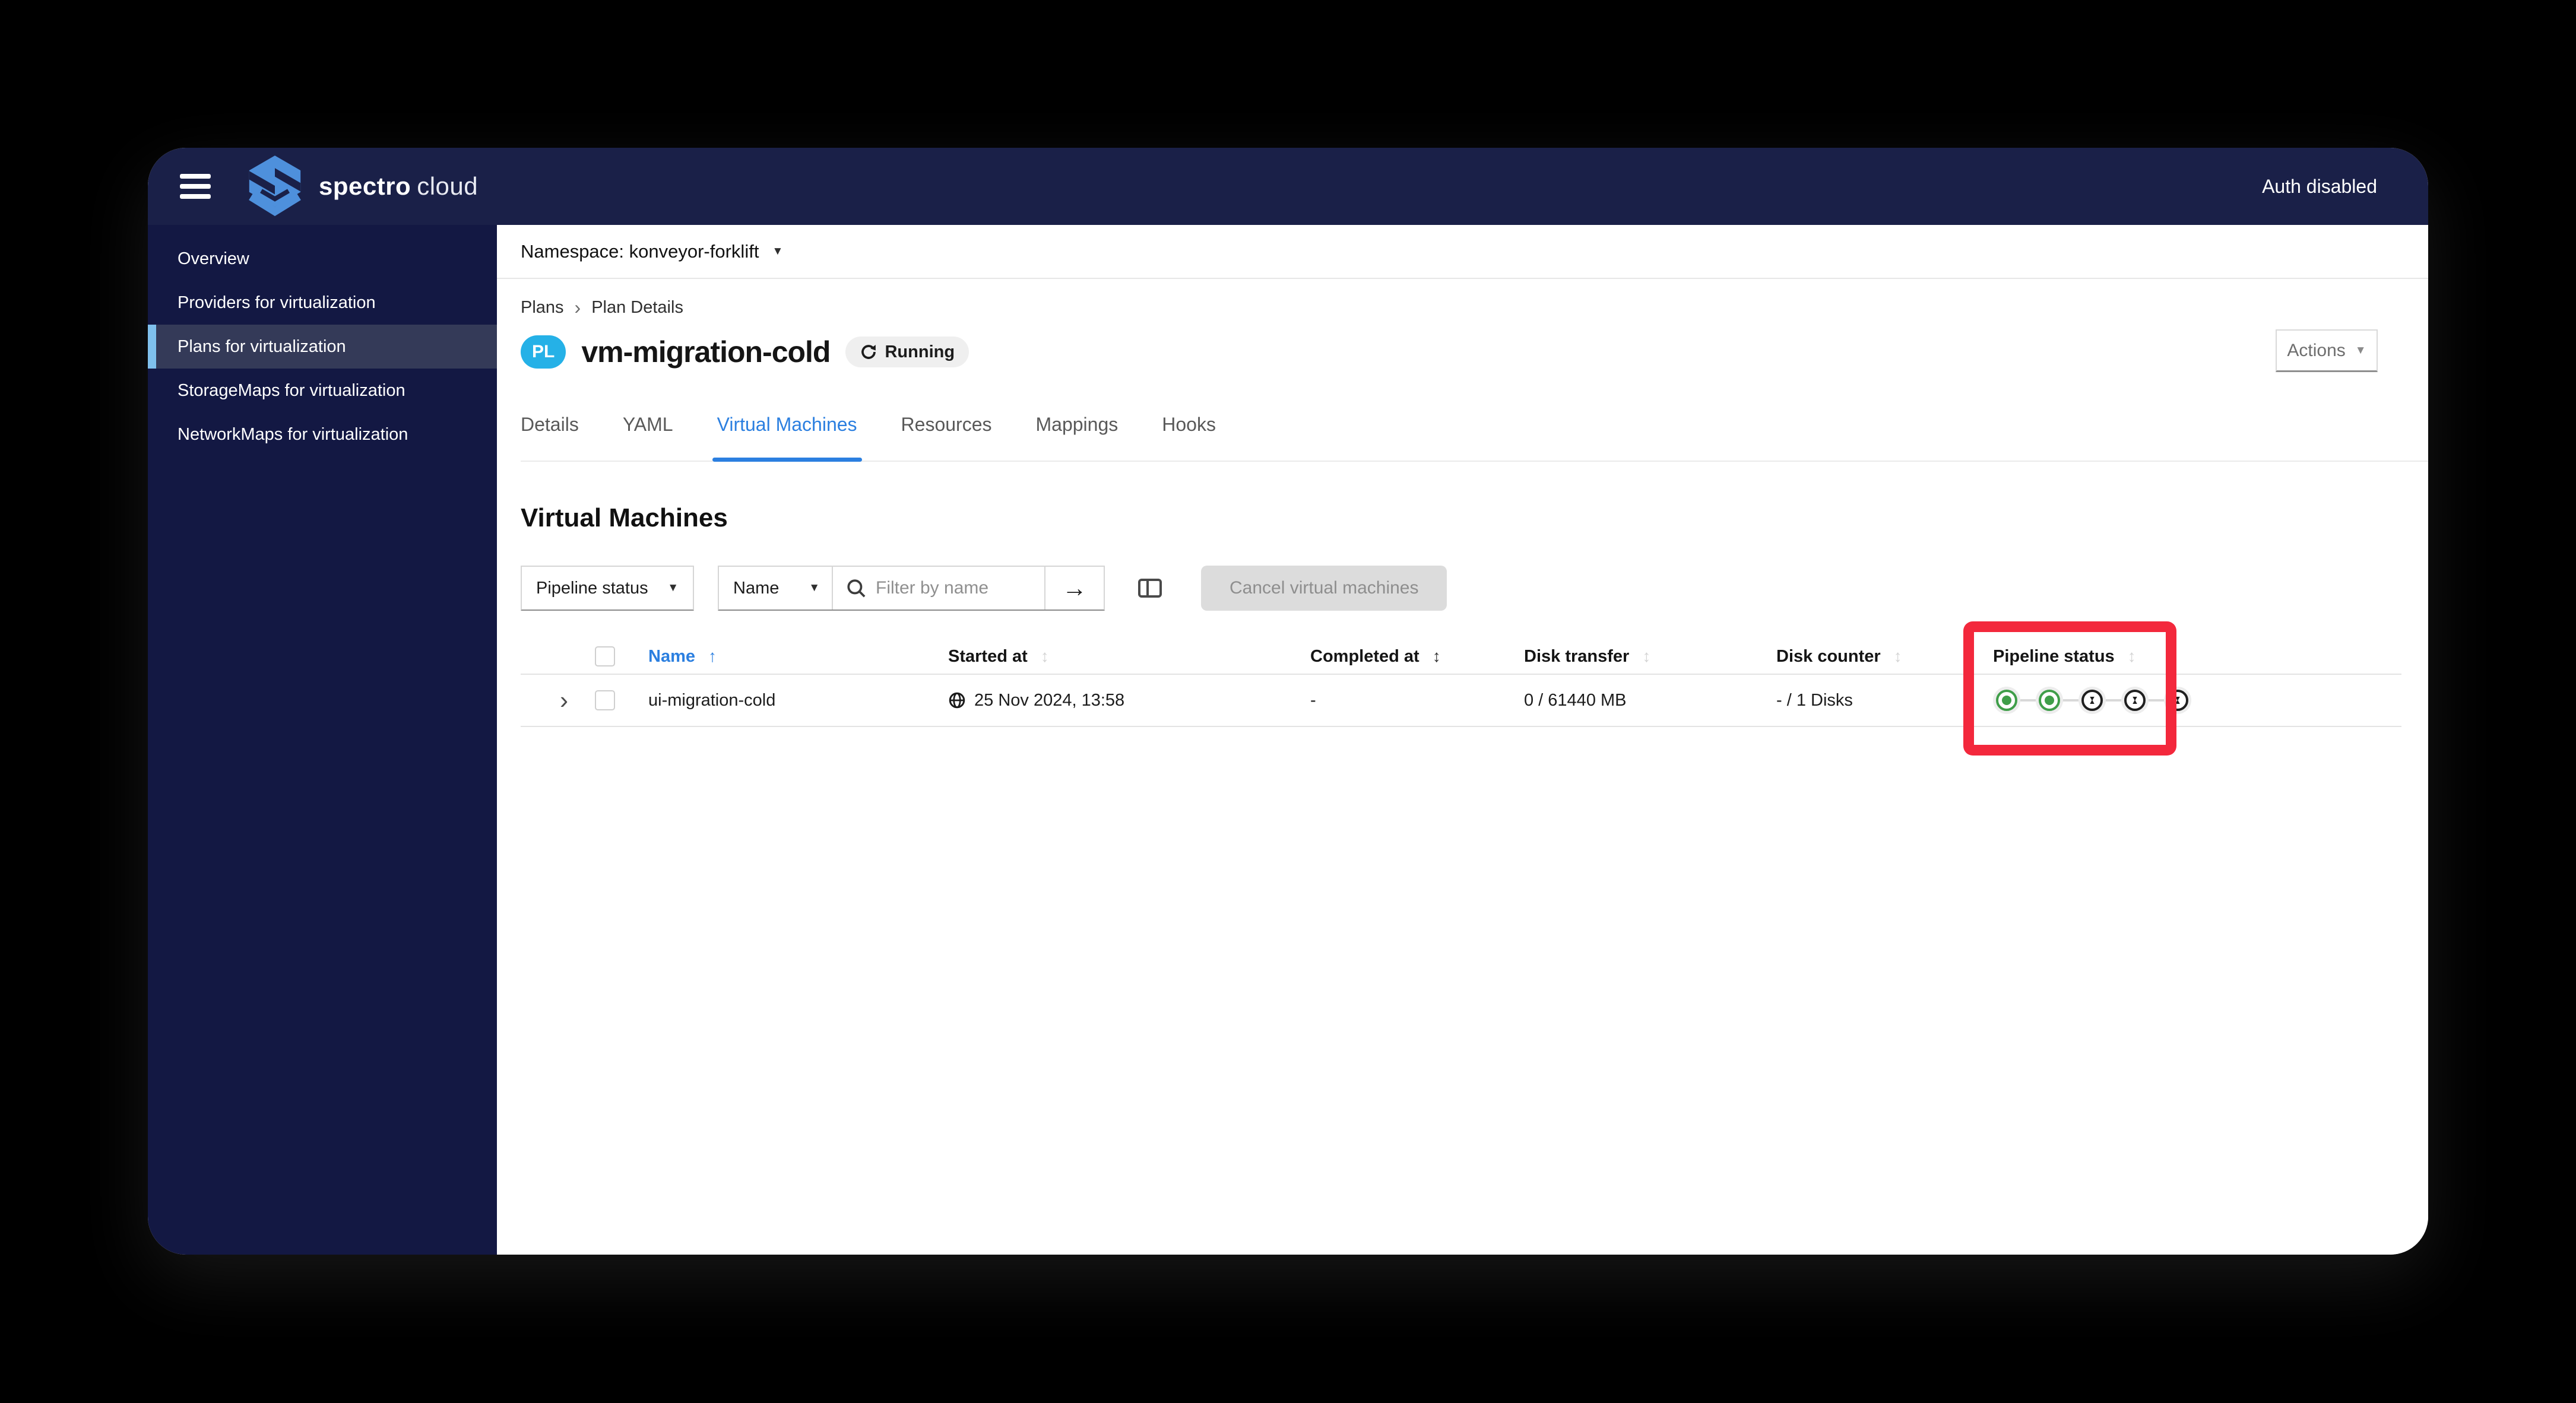 This screenshot has height=1403, width=2576. I want to click on tab-label: Details, so click(550, 424).